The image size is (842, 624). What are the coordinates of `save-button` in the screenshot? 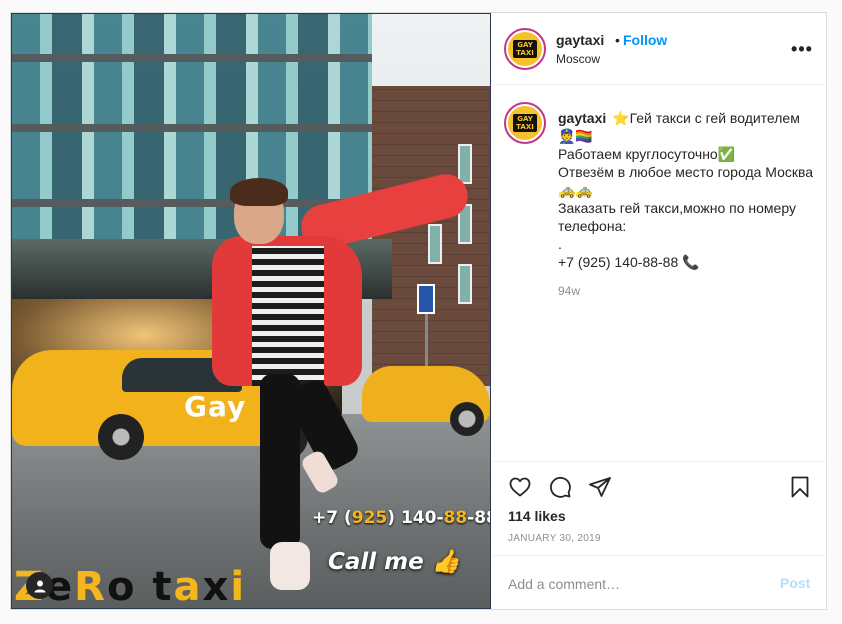 It's located at (800, 487).